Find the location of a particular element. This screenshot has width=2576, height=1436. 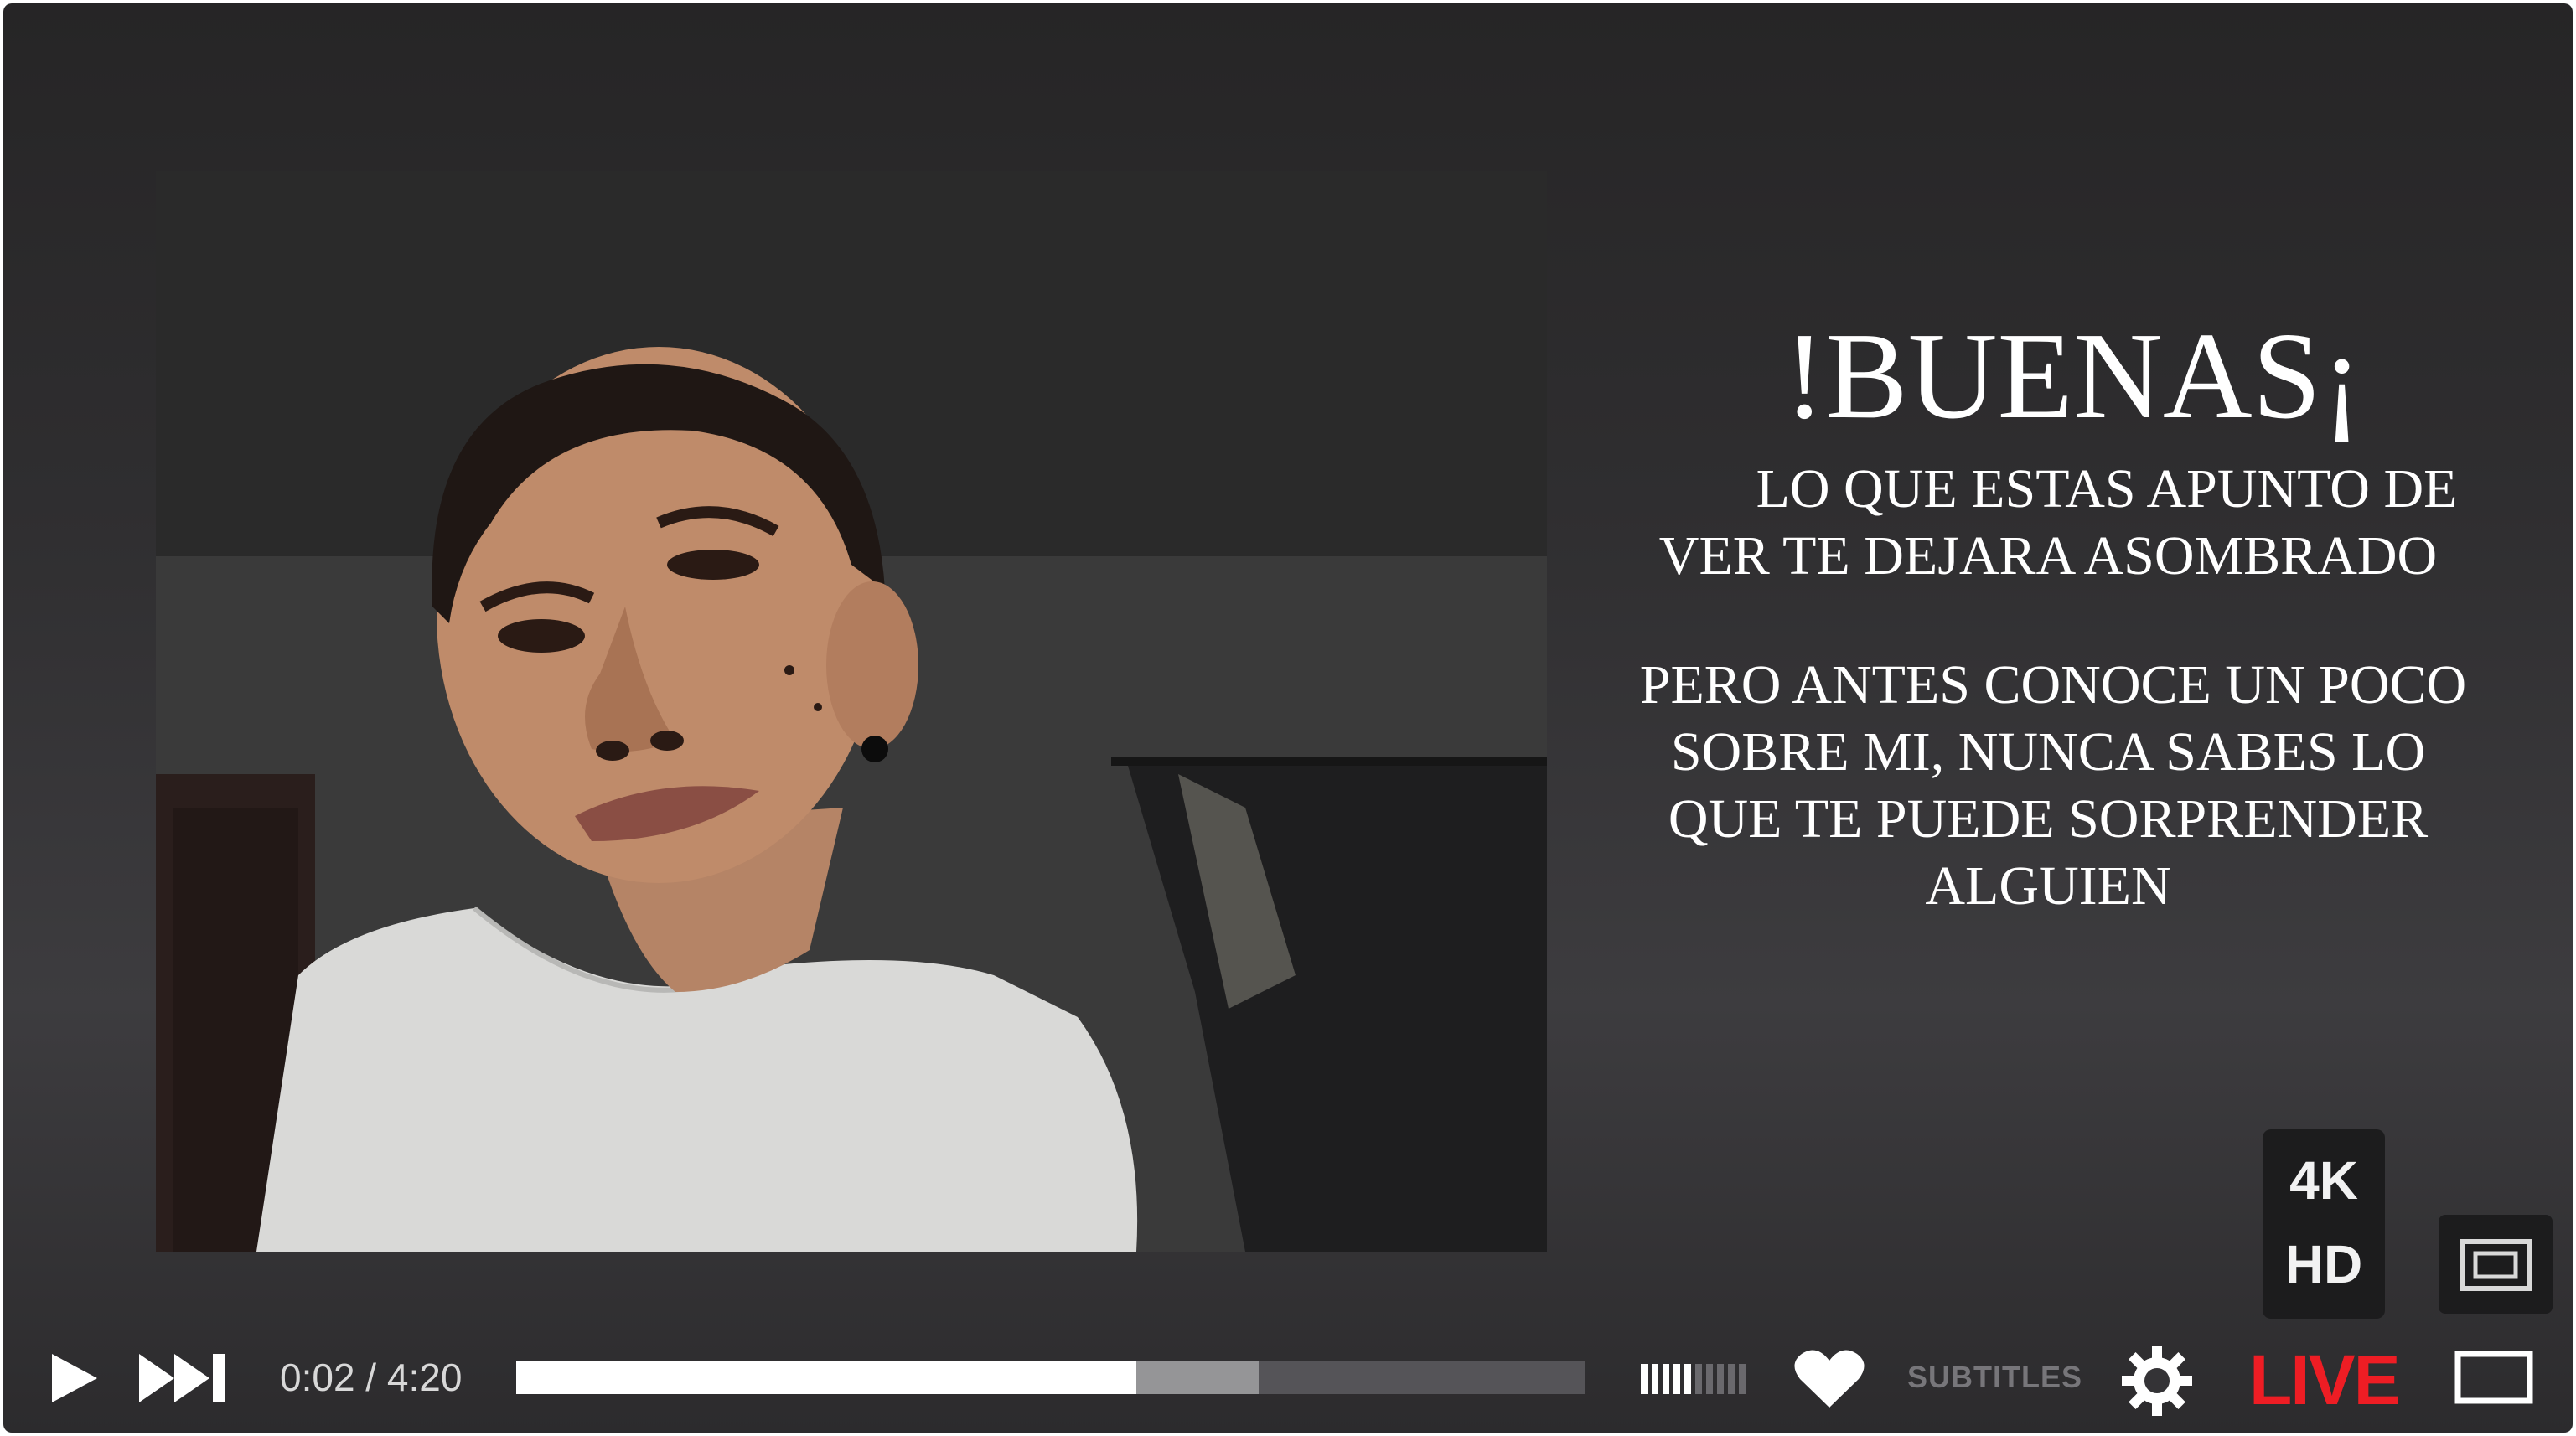

quality-hd-option: HD is located at coordinates (2324, 1264).